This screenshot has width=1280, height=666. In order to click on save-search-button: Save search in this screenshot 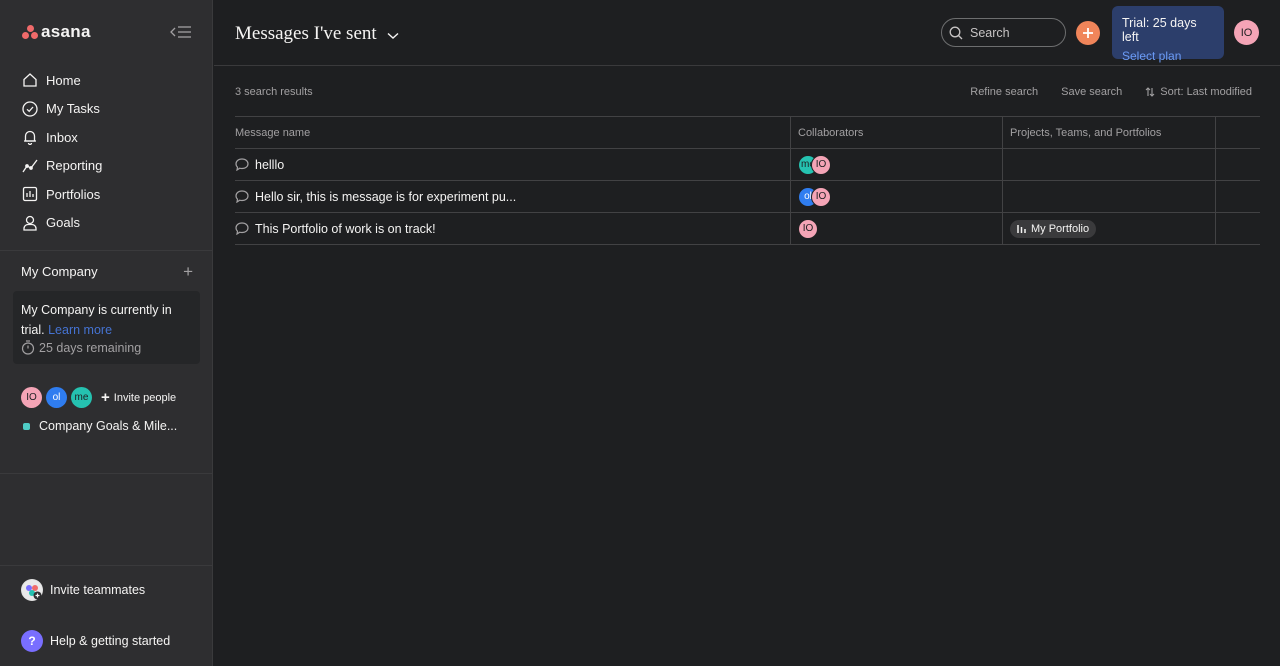, I will do `click(1091, 92)`.